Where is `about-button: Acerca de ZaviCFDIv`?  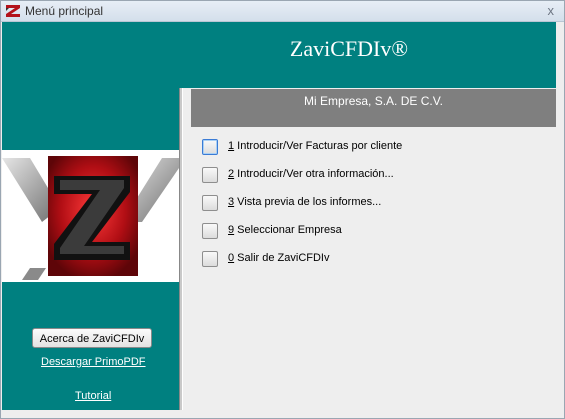 about-button: Acerca de ZaviCFDIv is located at coordinates (92, 338).